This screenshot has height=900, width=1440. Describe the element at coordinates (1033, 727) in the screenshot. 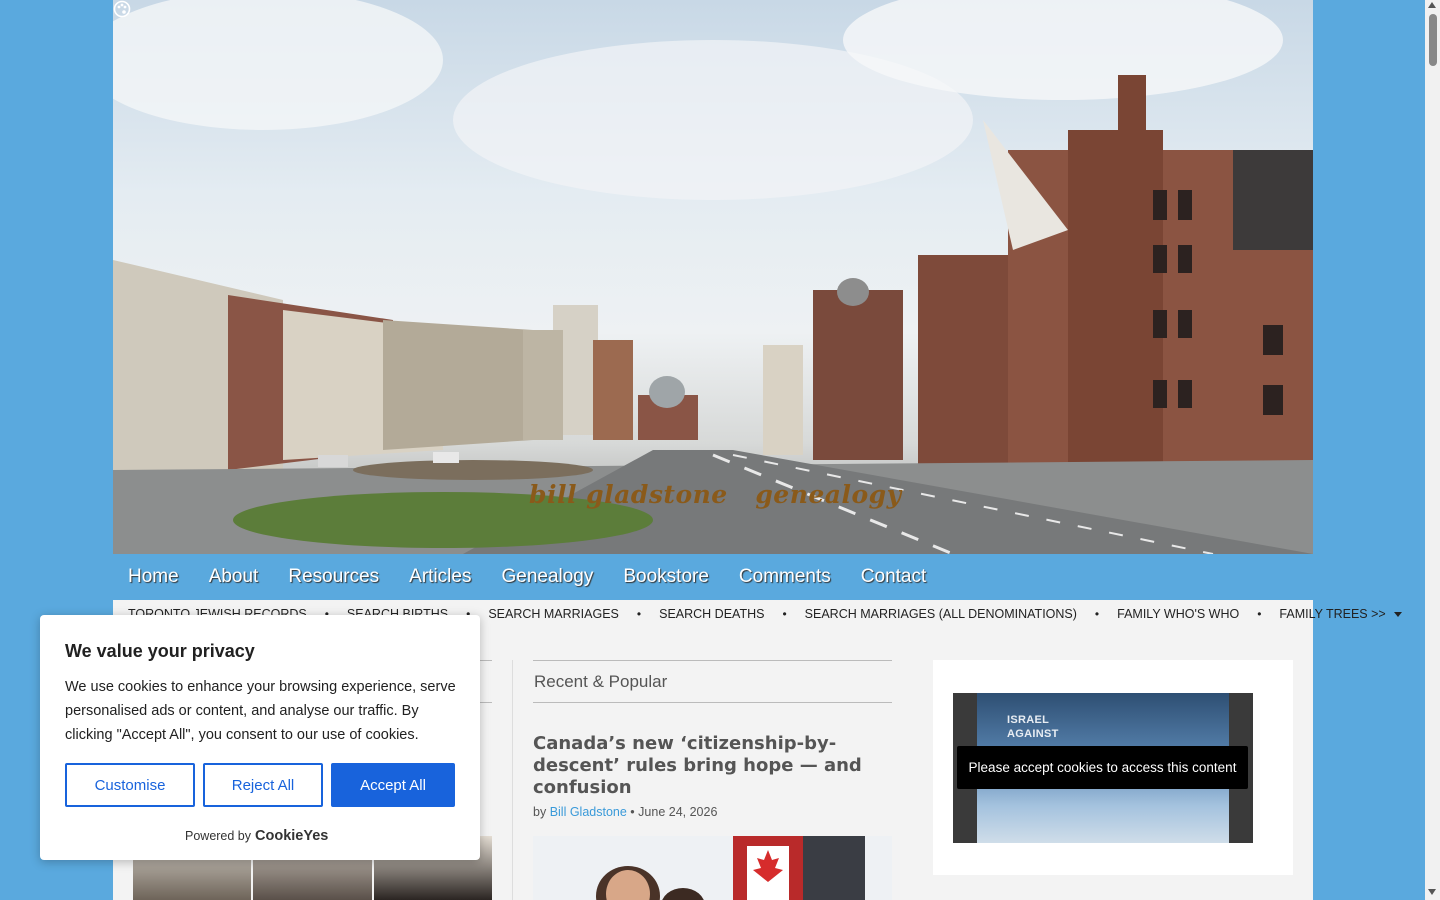

I see `video-thumbnail-text: ISRAEL AGAINST` at that location.